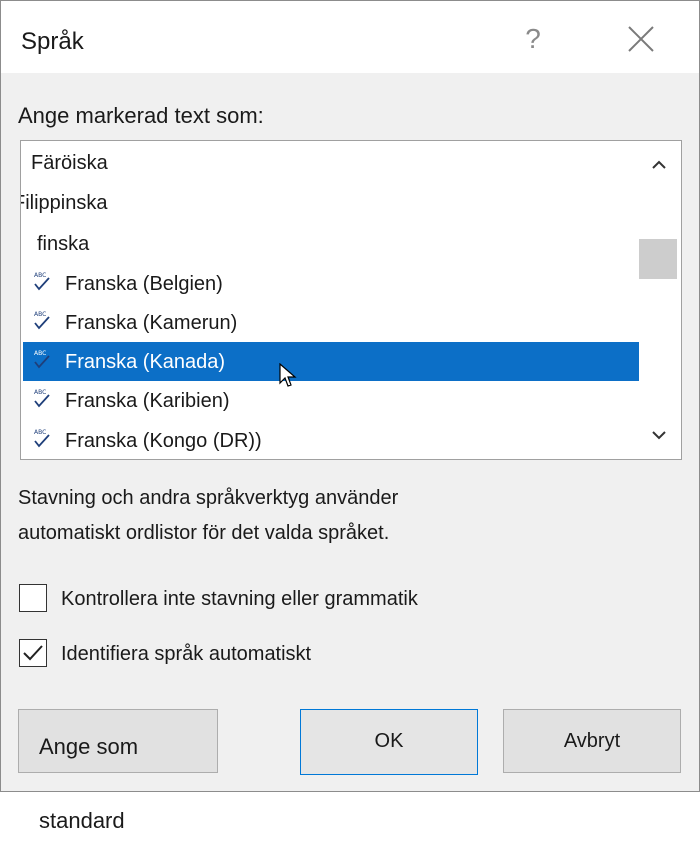  What do you see at coordinates (389, 742) in the screenshot?
I see `ok-button: OK` at bounding box center [389, 742].